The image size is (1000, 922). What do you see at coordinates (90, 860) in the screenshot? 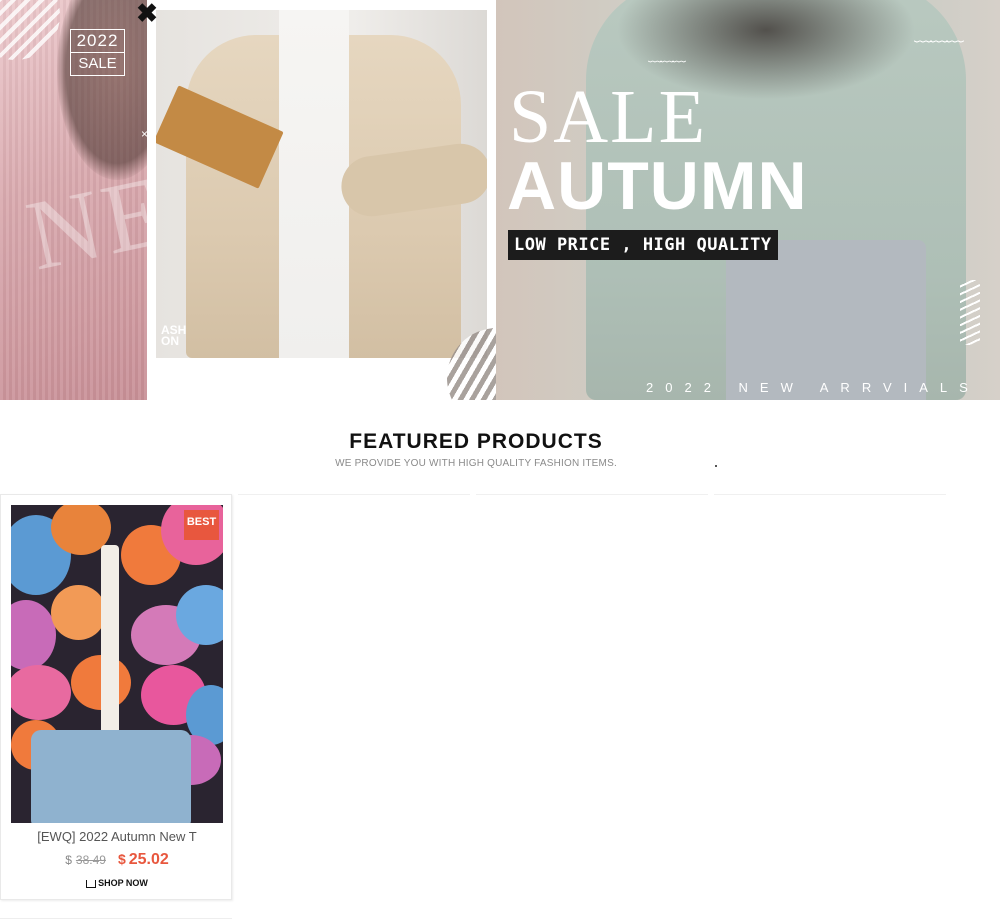
I see `old-price: 38.49` at bounding box center [90, 860].